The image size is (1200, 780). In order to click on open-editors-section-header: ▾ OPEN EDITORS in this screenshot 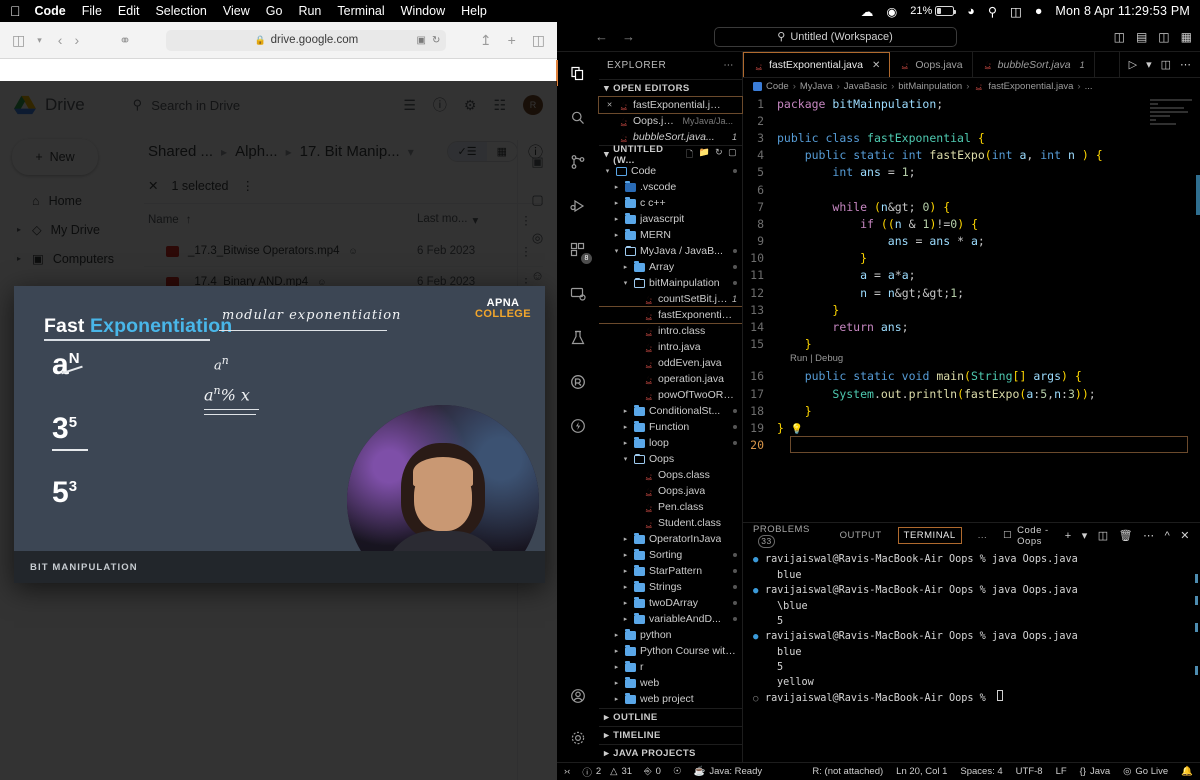, I will do `click(670, 88)`.